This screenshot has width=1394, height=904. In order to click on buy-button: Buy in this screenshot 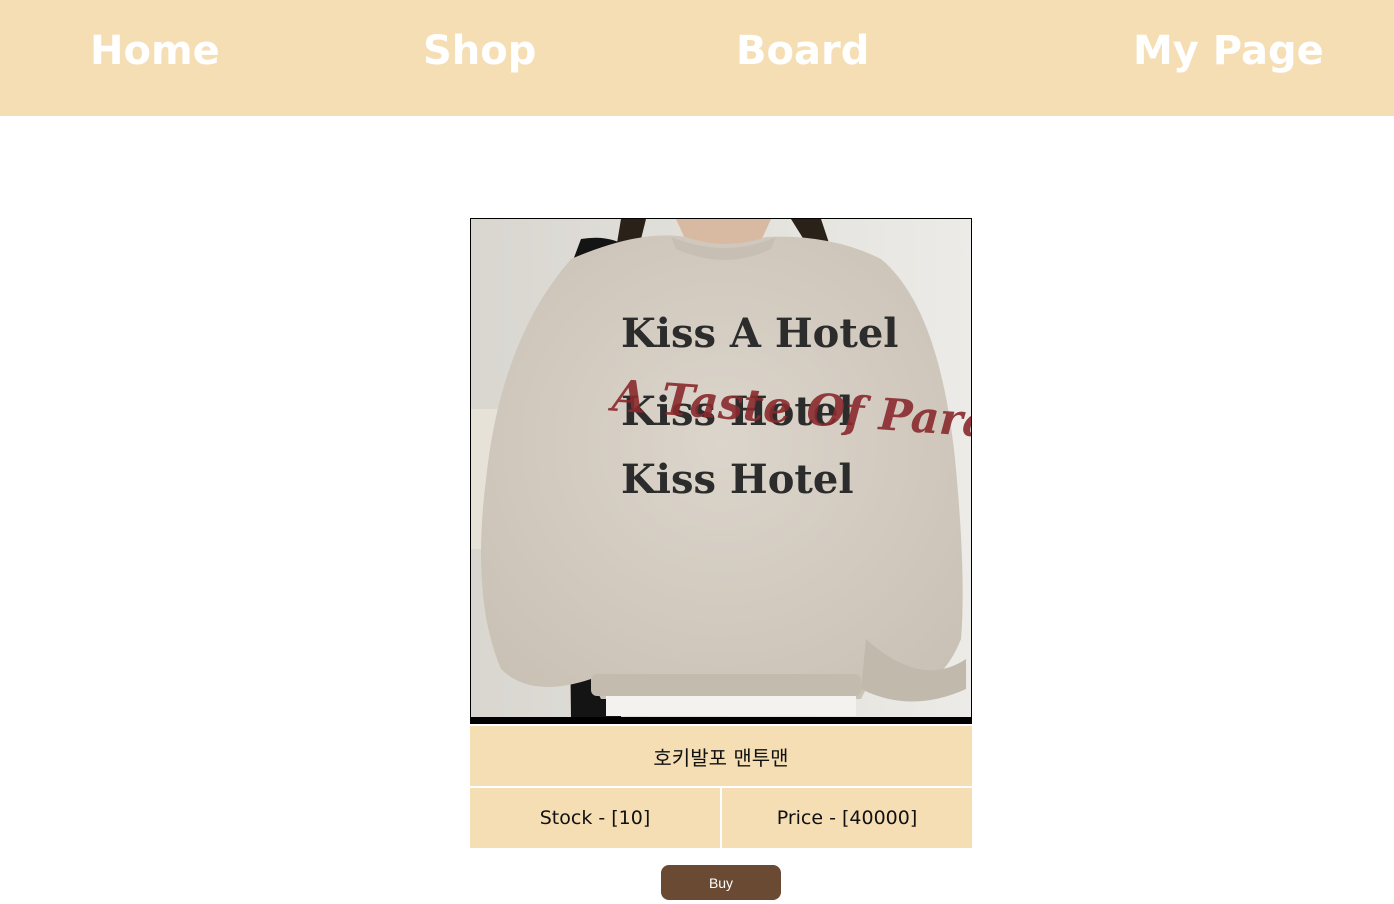, I will do `click(721, 882)`.